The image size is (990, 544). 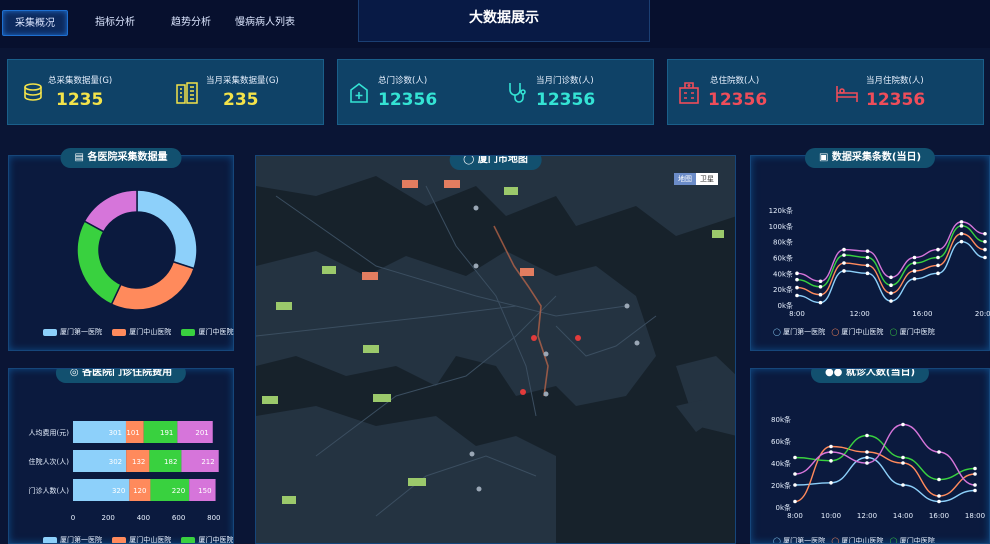 What do you see at coordinates (33, 92) in the screenshot?
I see `database-coins-icon` at bounding box center [33, 92].